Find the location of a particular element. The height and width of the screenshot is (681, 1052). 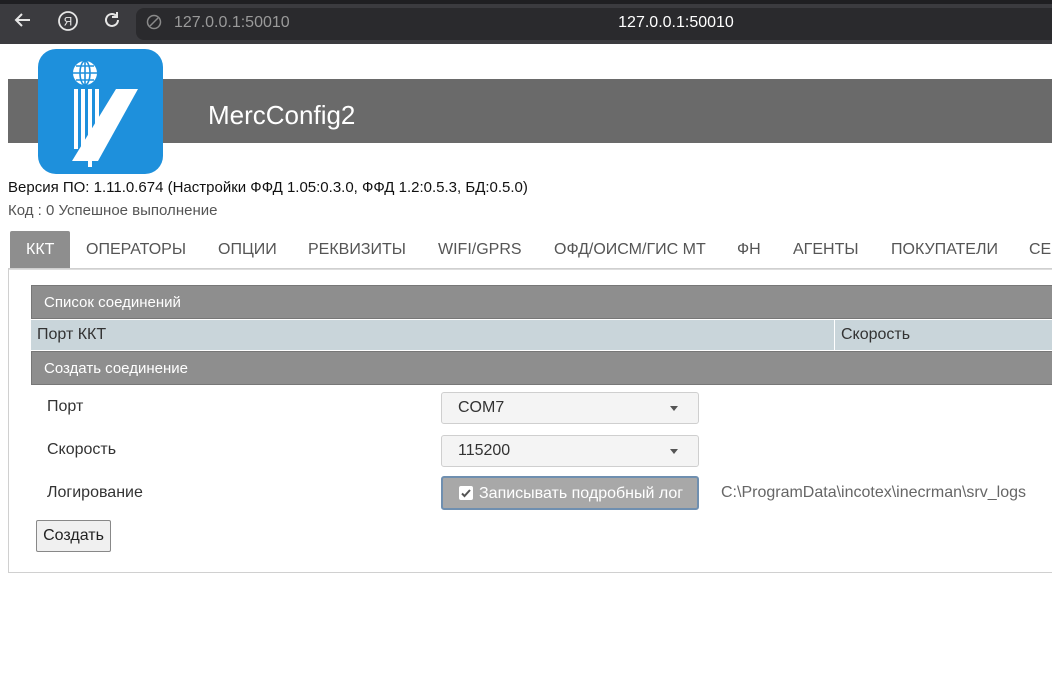

tab-more: СЕ is located at coordinates (1032, 249).